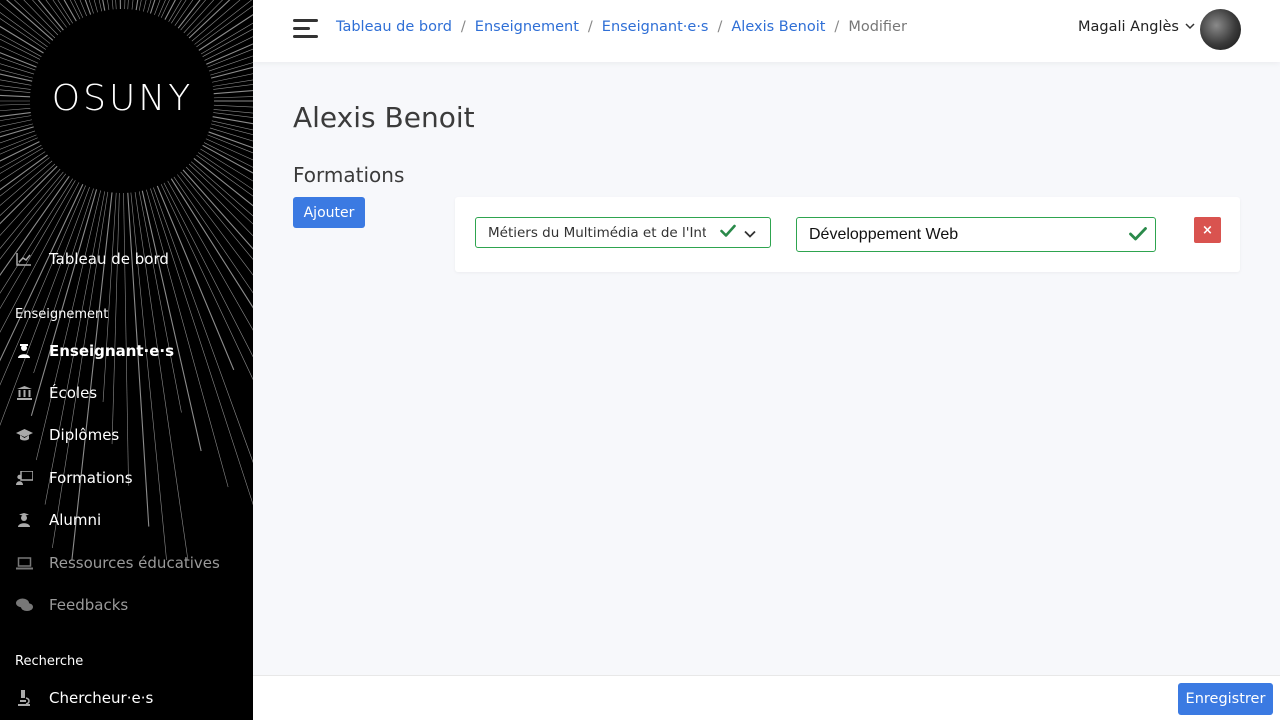  Describe the element at coordinates (305, 29) in the screenshot. I see `menu-toggle-icon` at that location.